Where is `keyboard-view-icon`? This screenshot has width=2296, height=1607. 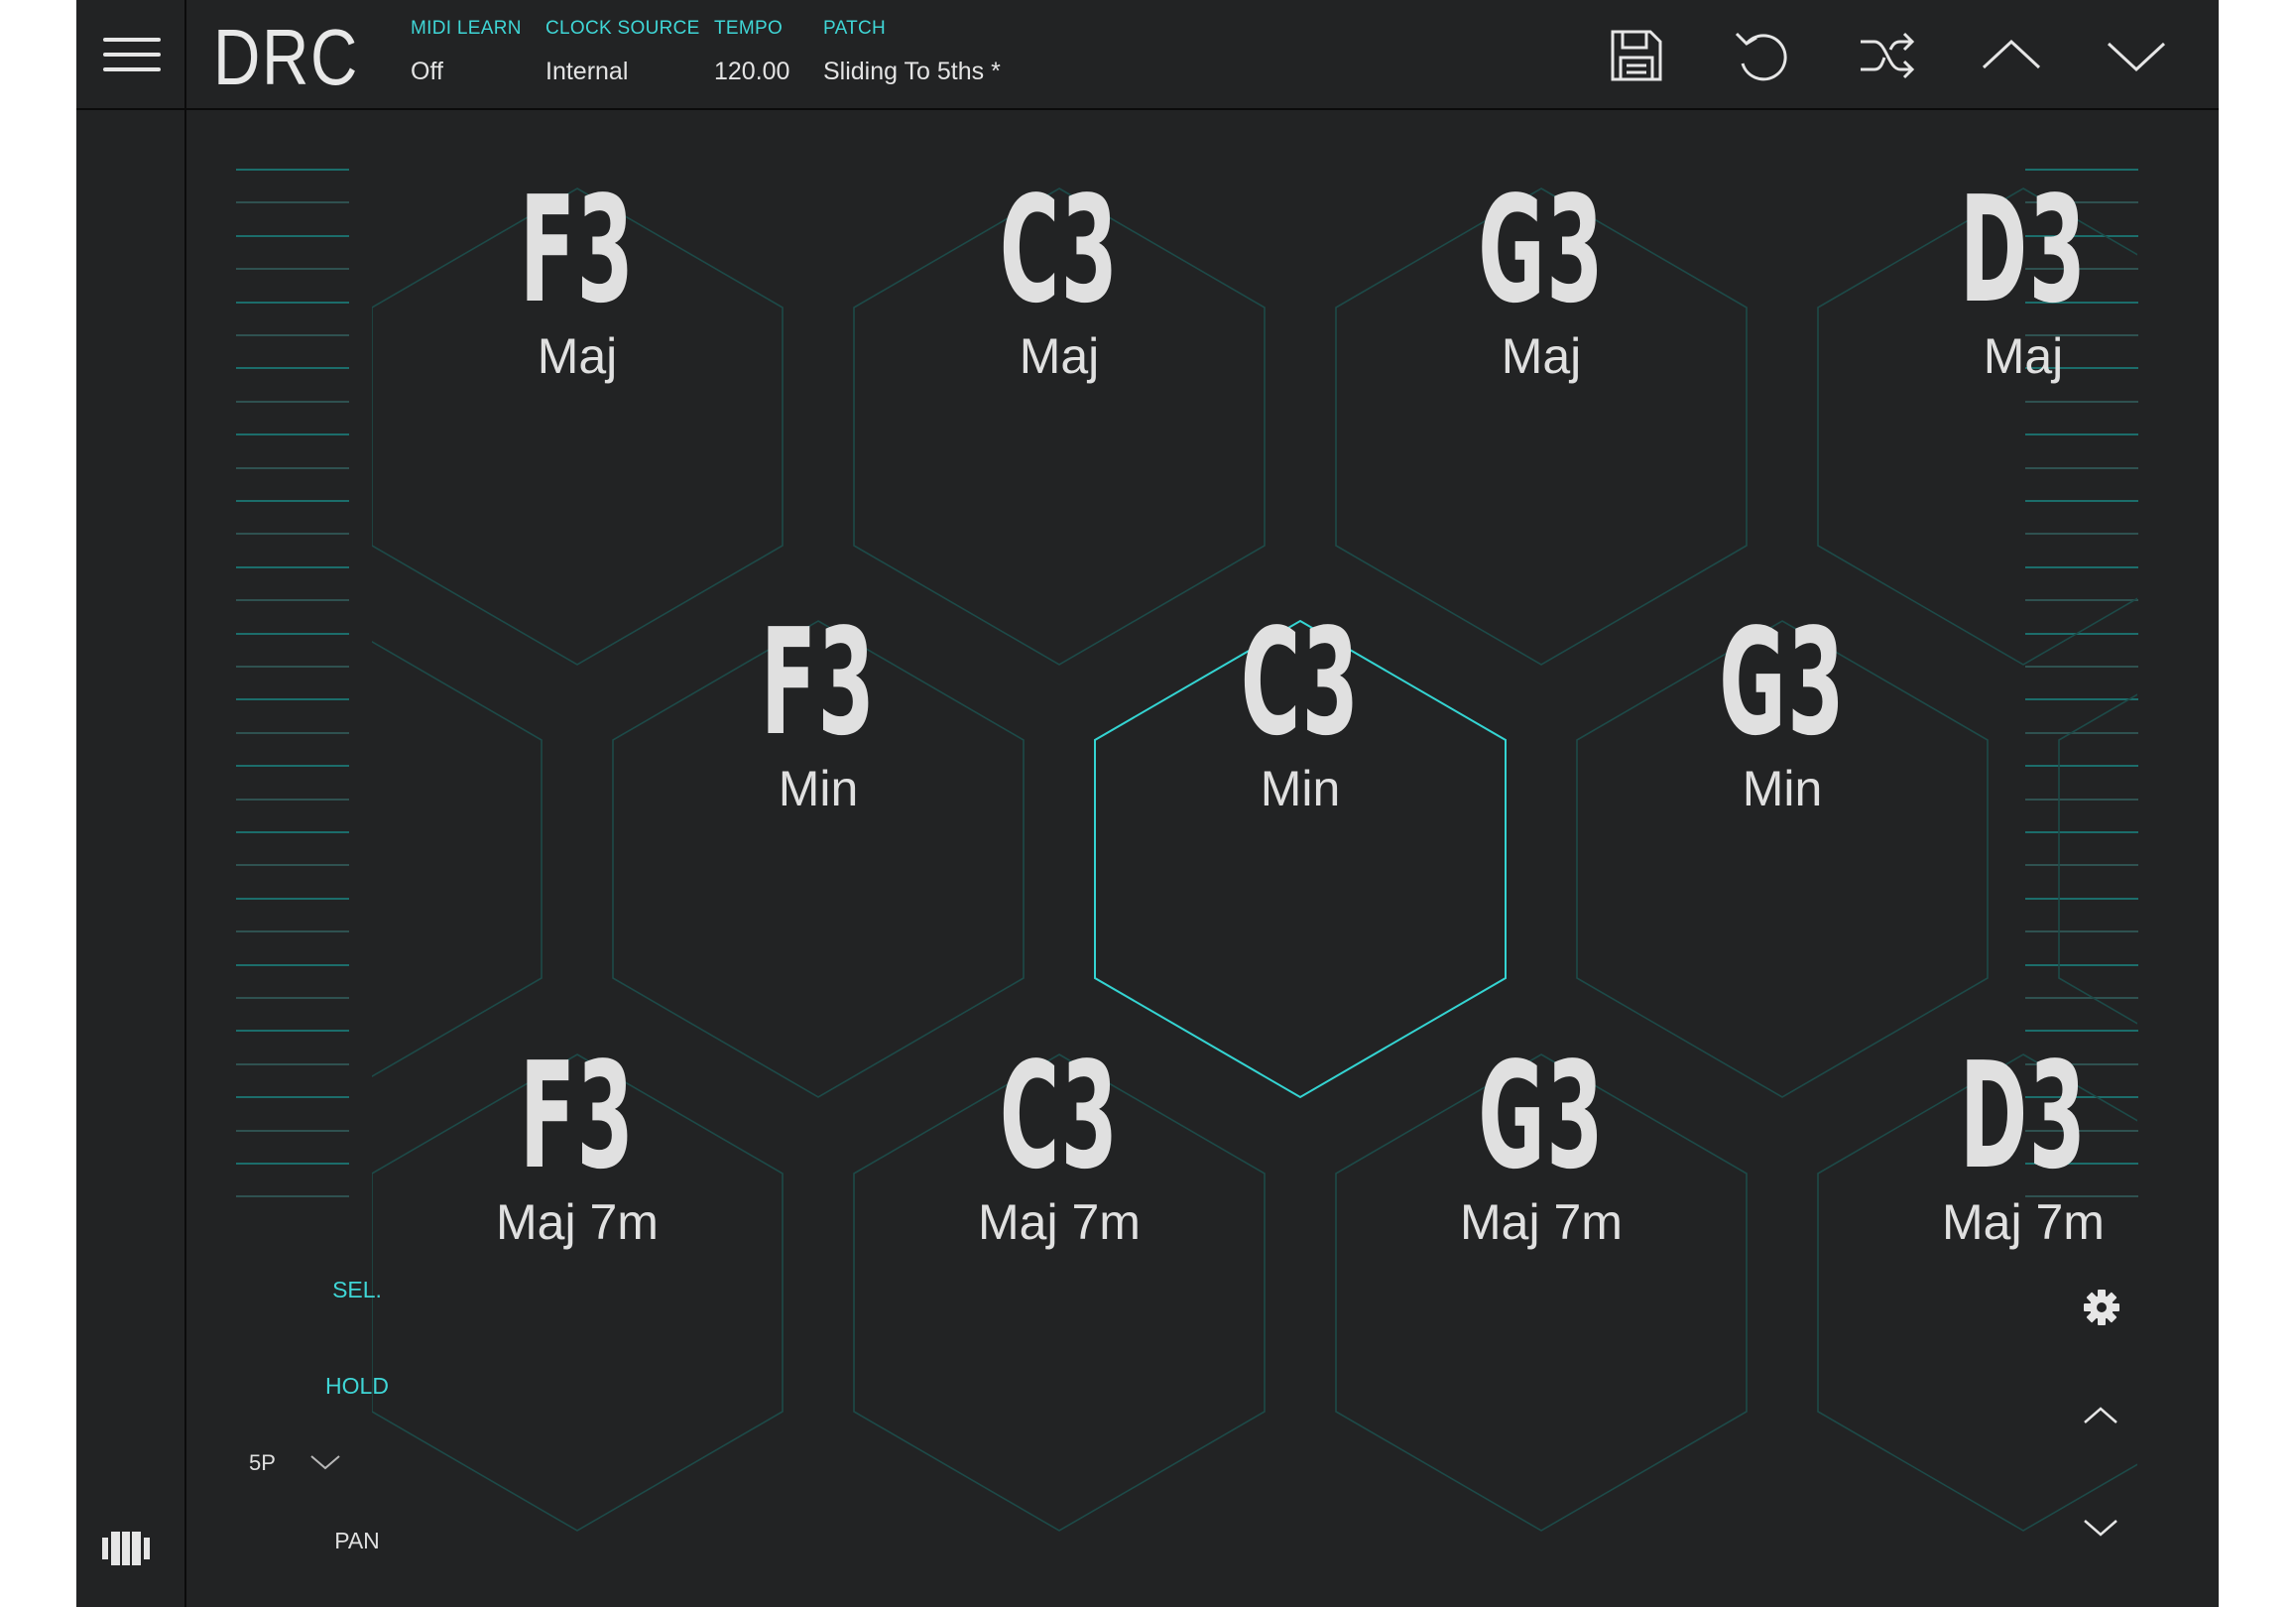
keyboard-view-icon is located at coordinates (126, 1549).